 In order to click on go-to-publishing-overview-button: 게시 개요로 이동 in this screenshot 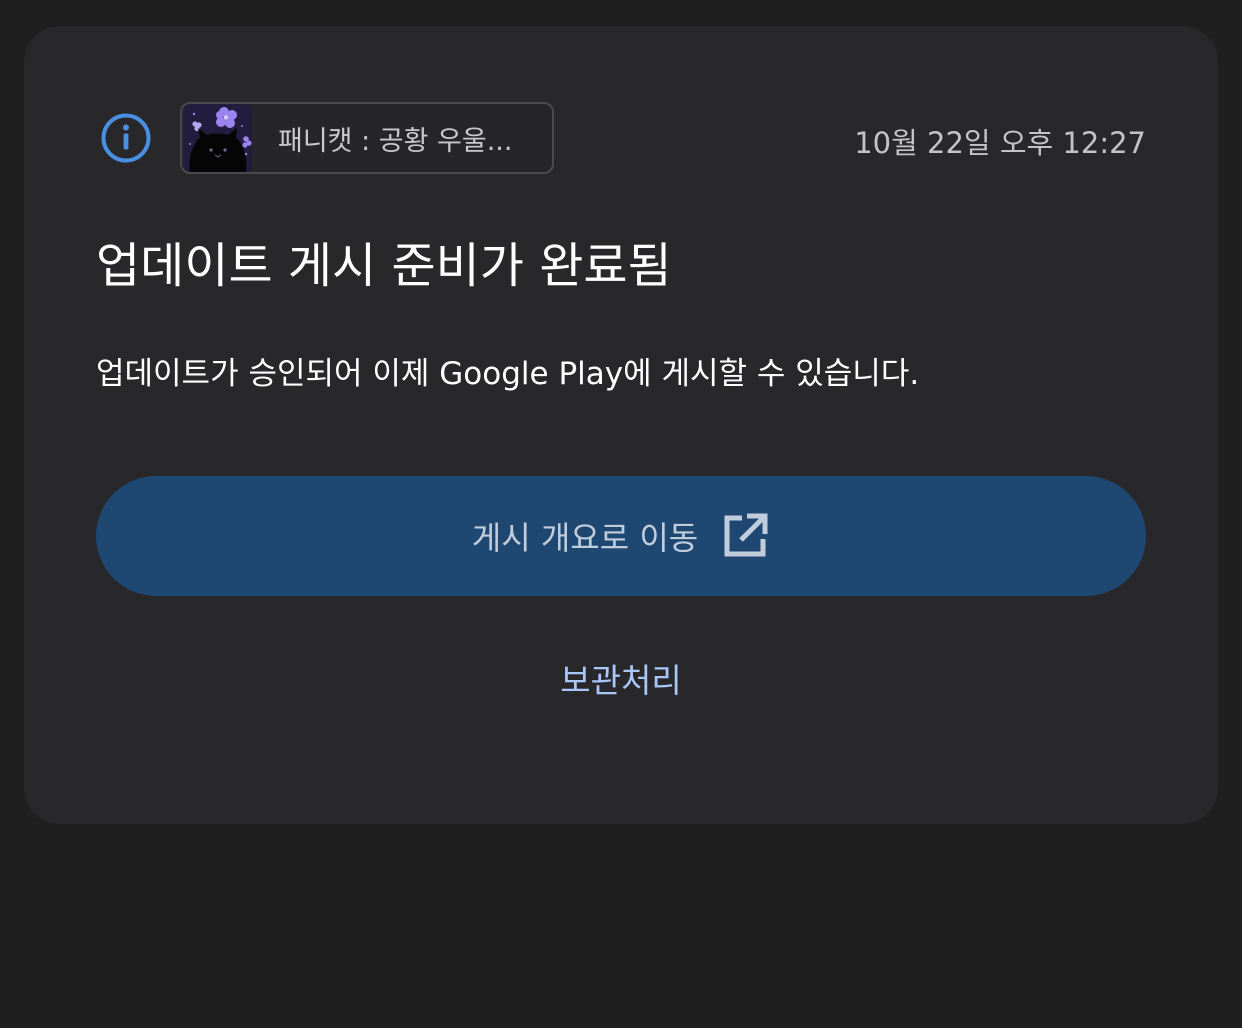, I will do `click(621, 536)`.